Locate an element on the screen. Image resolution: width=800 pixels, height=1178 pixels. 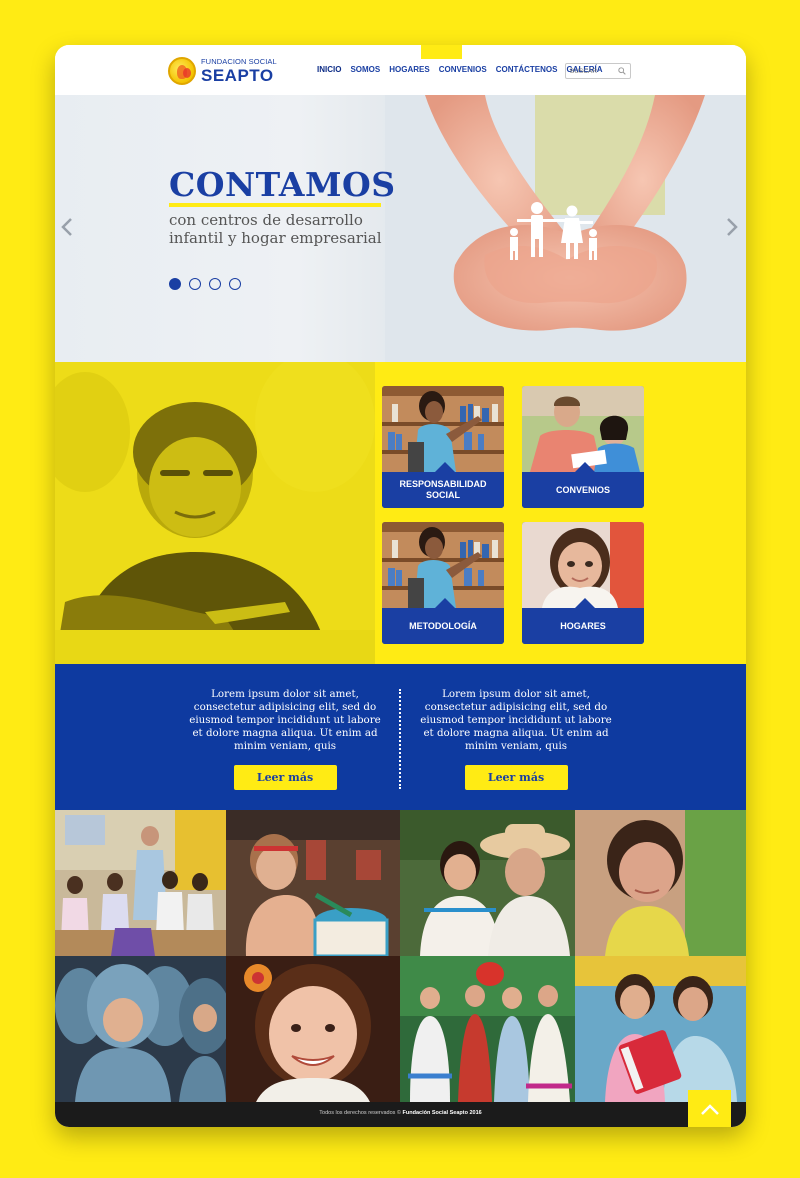
girl-and-mother-photo is located at coordinates (487, 883).